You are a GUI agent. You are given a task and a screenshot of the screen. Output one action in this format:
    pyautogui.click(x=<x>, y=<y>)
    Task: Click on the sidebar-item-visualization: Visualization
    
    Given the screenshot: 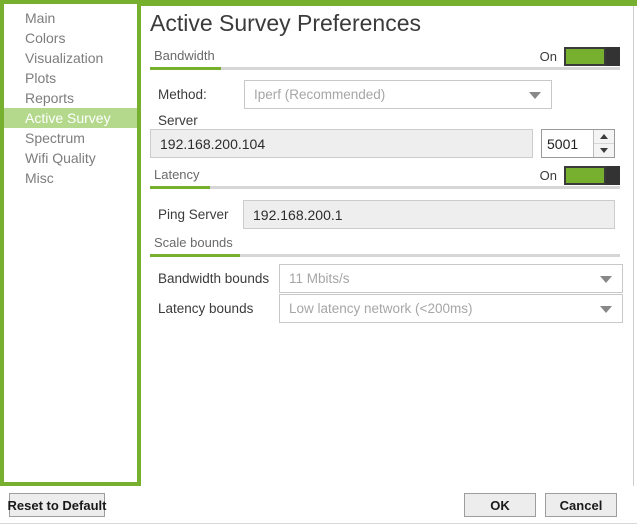 What is the action you would take?
    pyautogui.click(x=70, y=58)
    